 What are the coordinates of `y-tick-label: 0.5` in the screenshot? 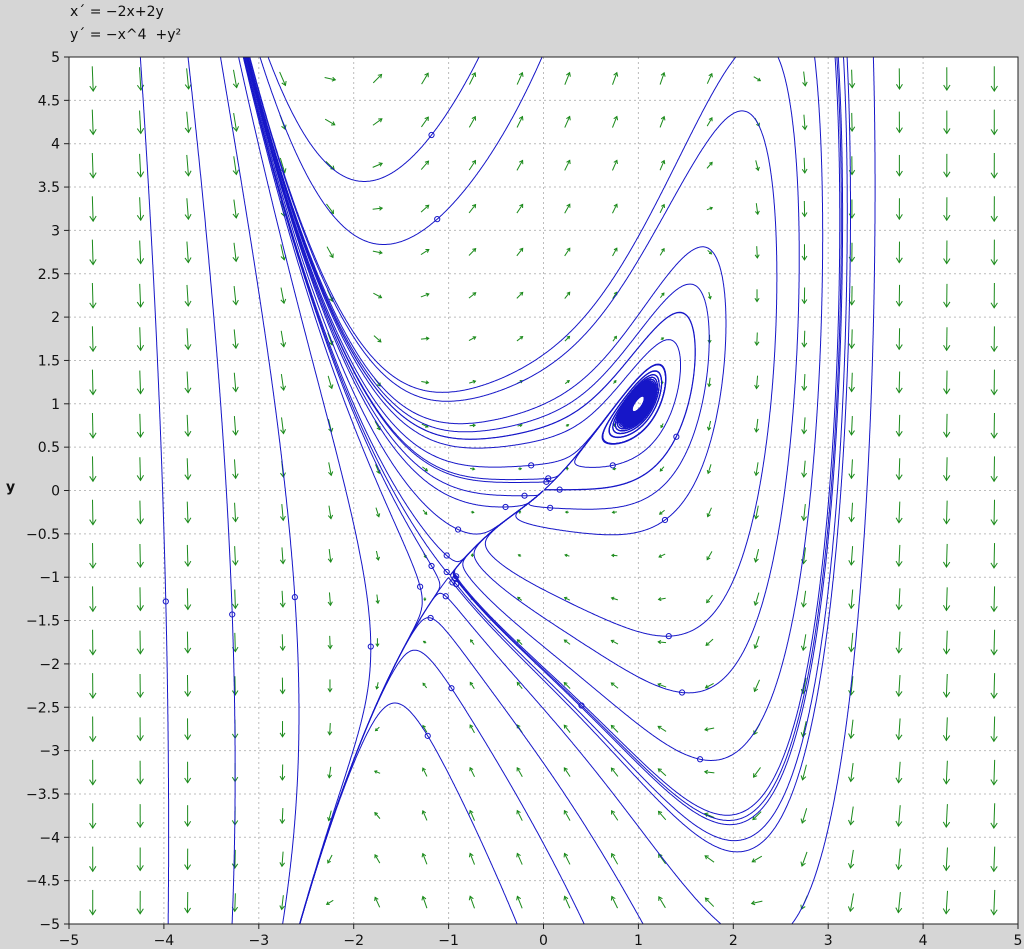 It's located at (49, 448).